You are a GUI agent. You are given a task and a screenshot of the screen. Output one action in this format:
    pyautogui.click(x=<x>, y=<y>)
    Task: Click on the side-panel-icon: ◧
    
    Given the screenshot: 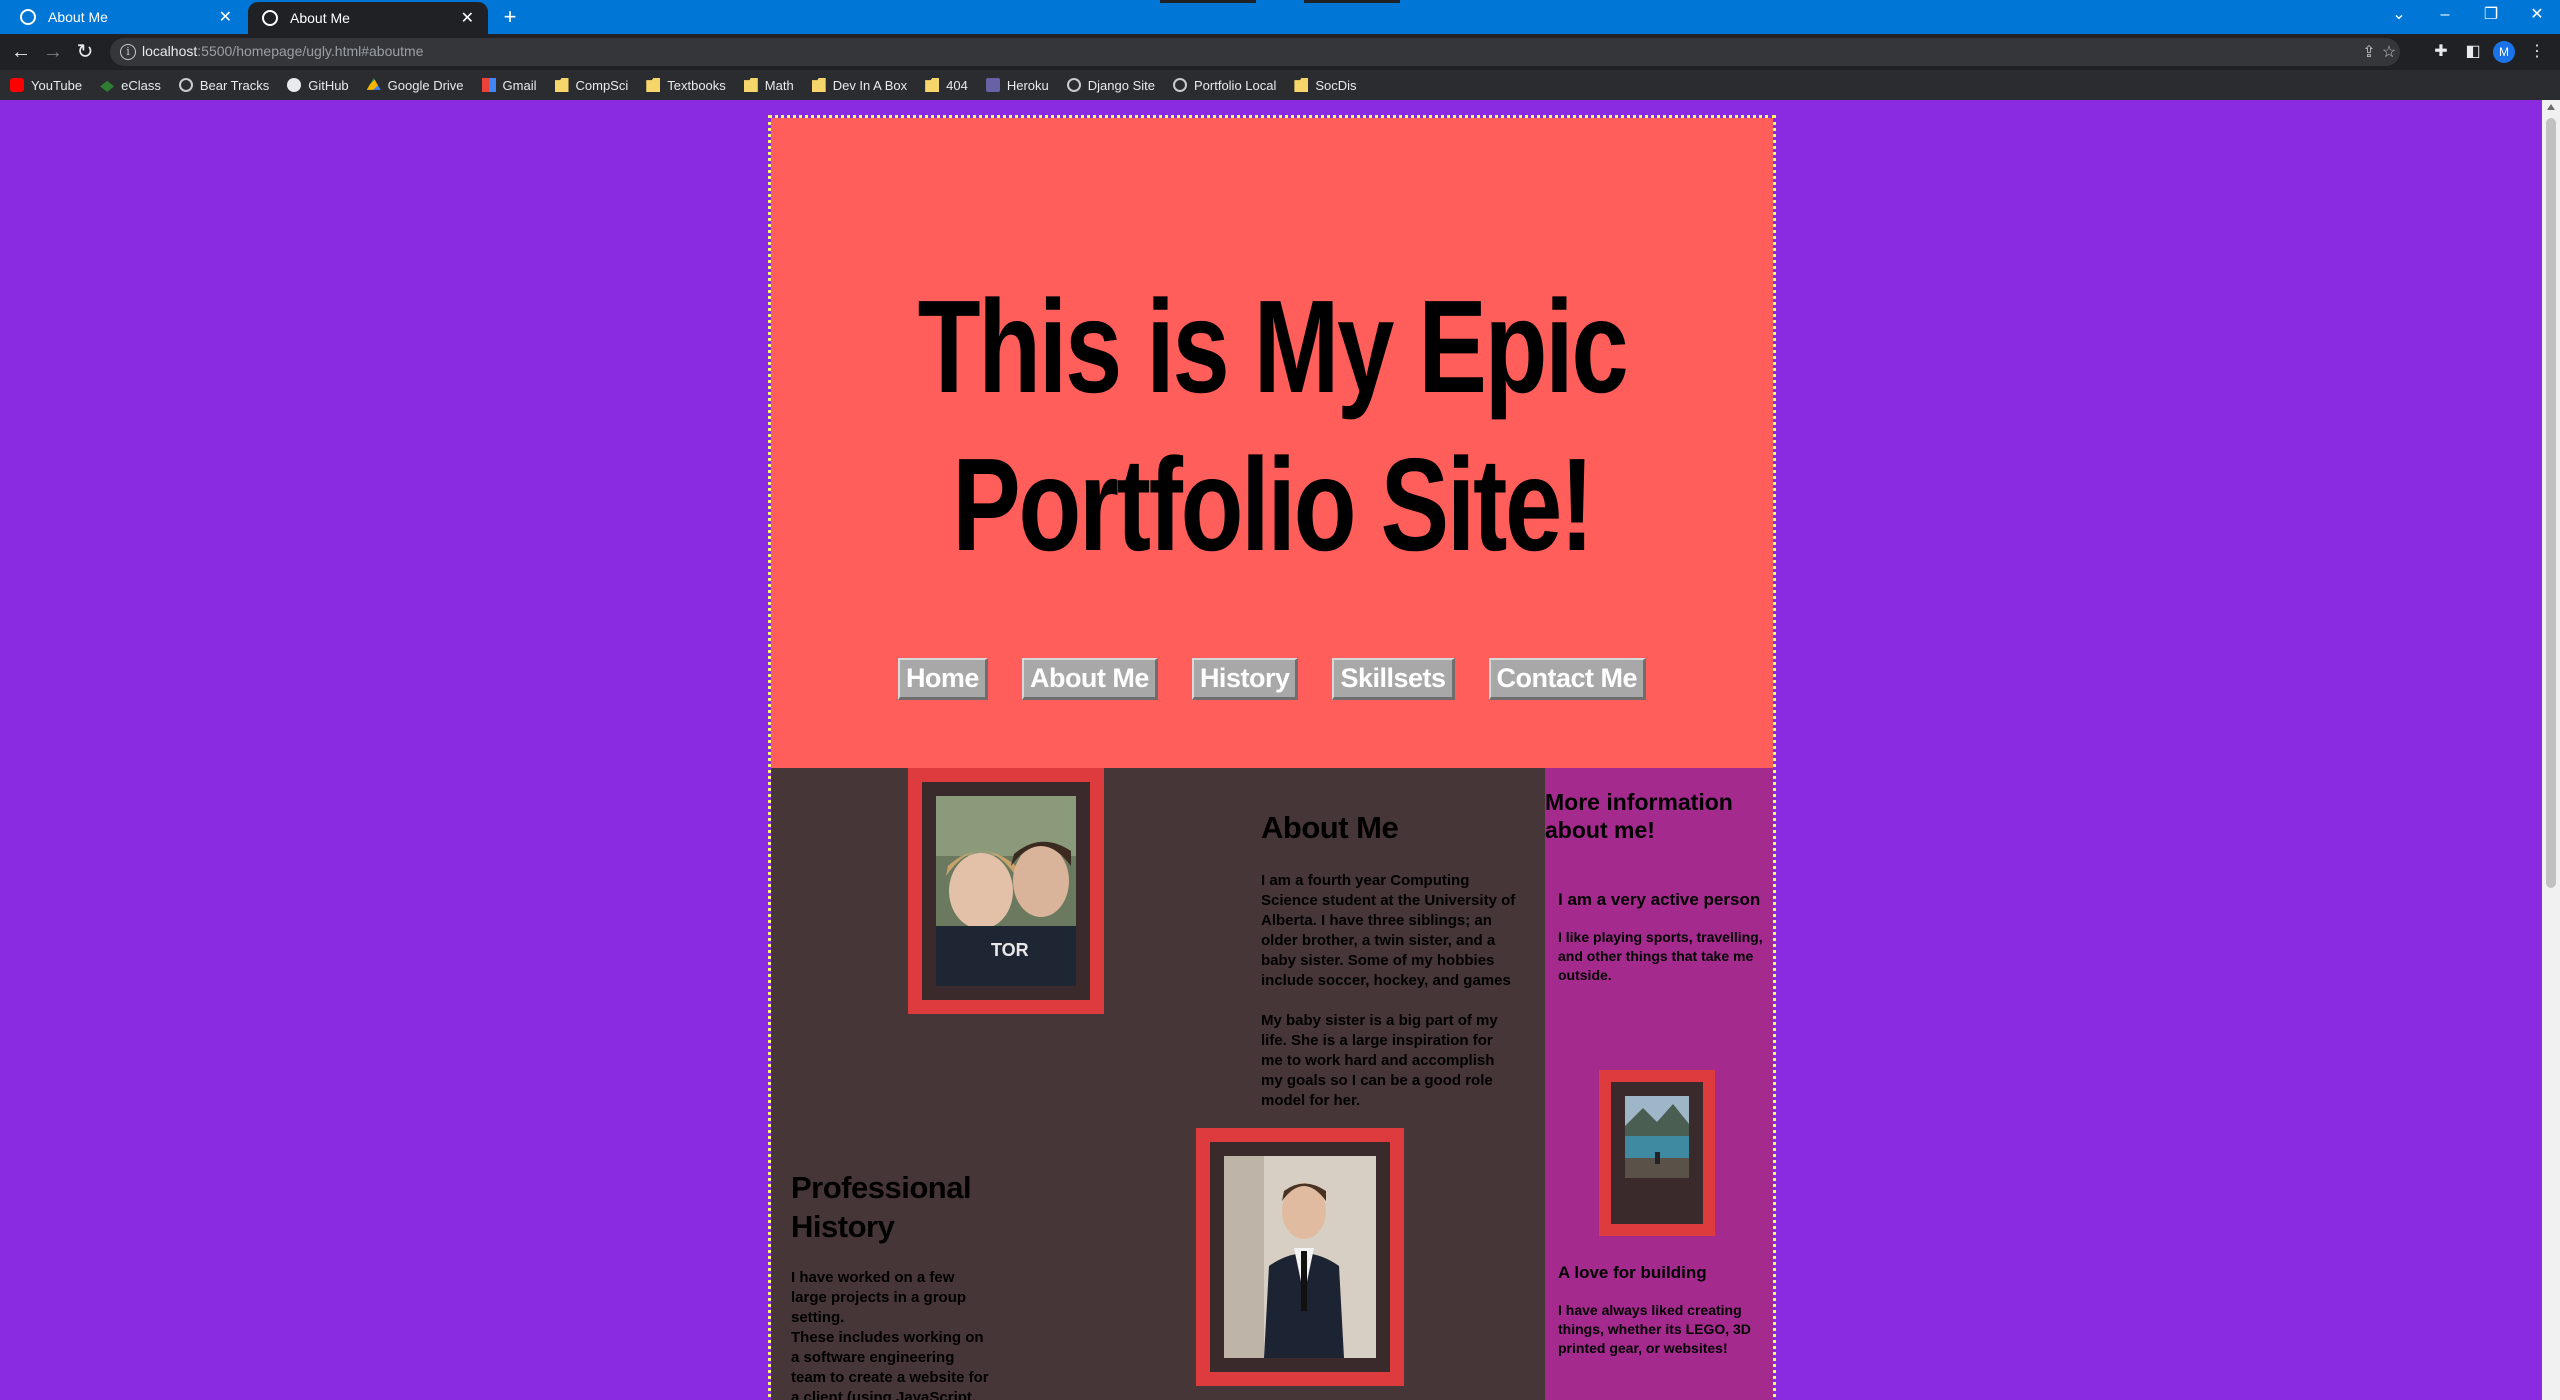 What is the action you would take?
    pyautogui.click(x=2473, y=52)
    